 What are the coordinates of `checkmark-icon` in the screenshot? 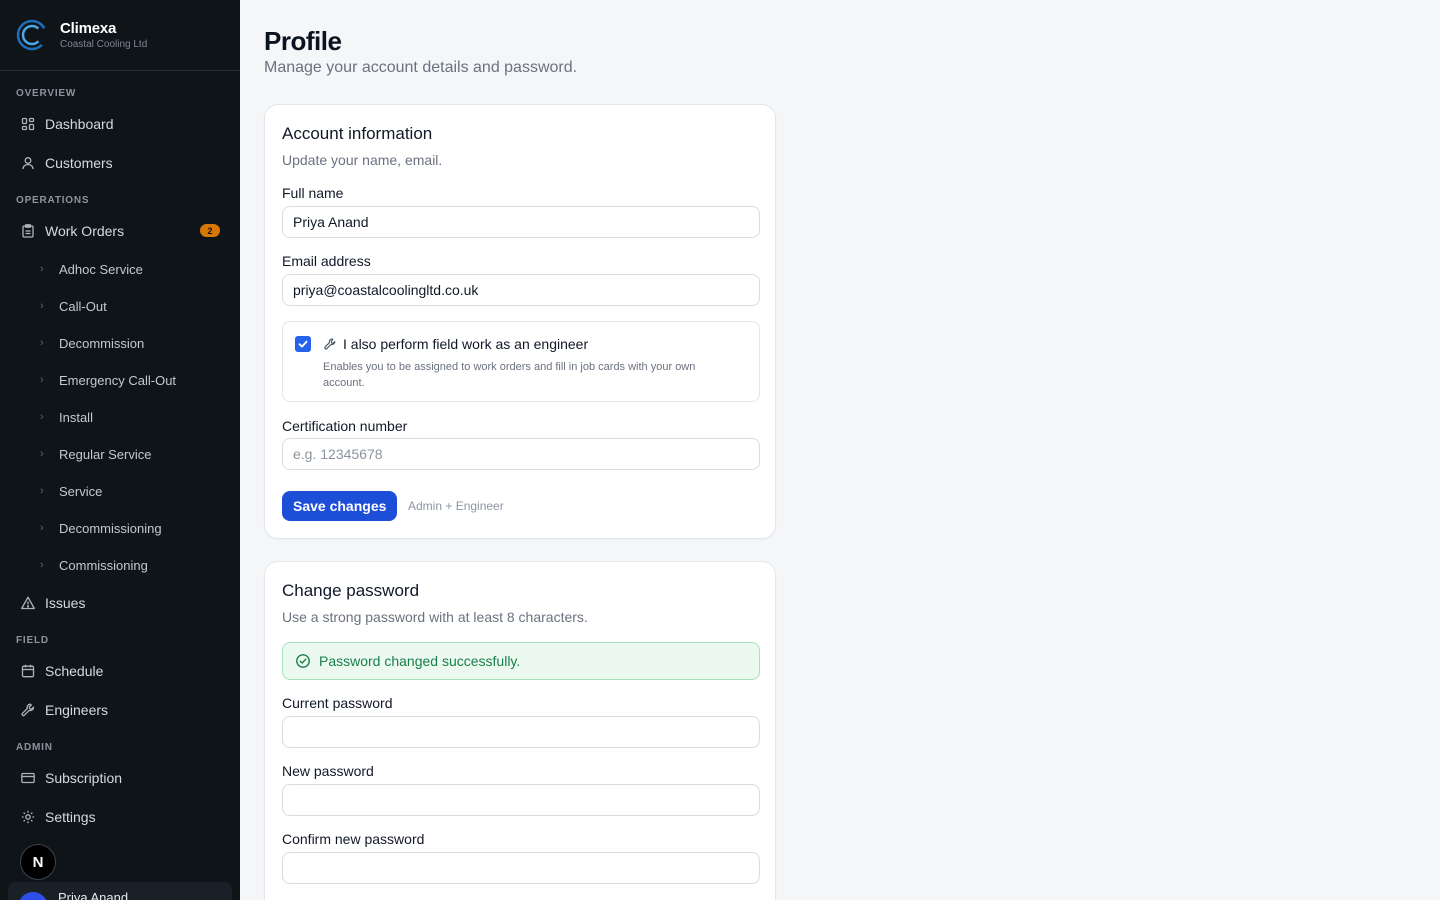 It's located at (303, 344).